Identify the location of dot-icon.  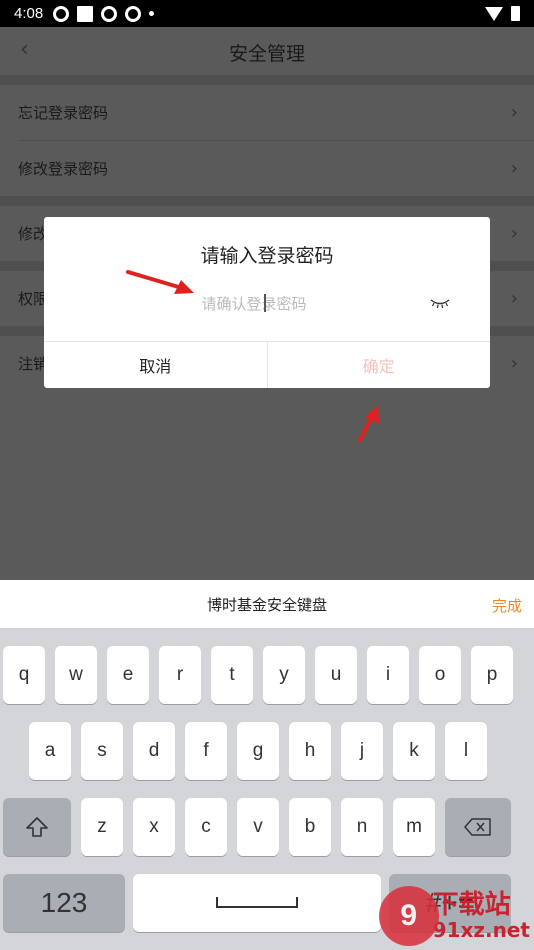
(152, 13).